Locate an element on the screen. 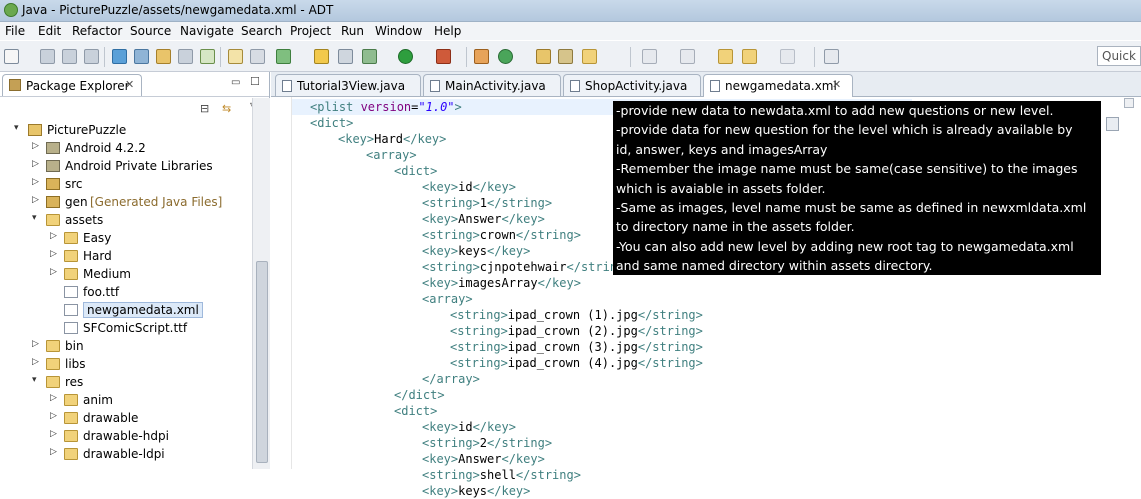  tree-item: ▷ Medium is located at coordinates (125, 275).